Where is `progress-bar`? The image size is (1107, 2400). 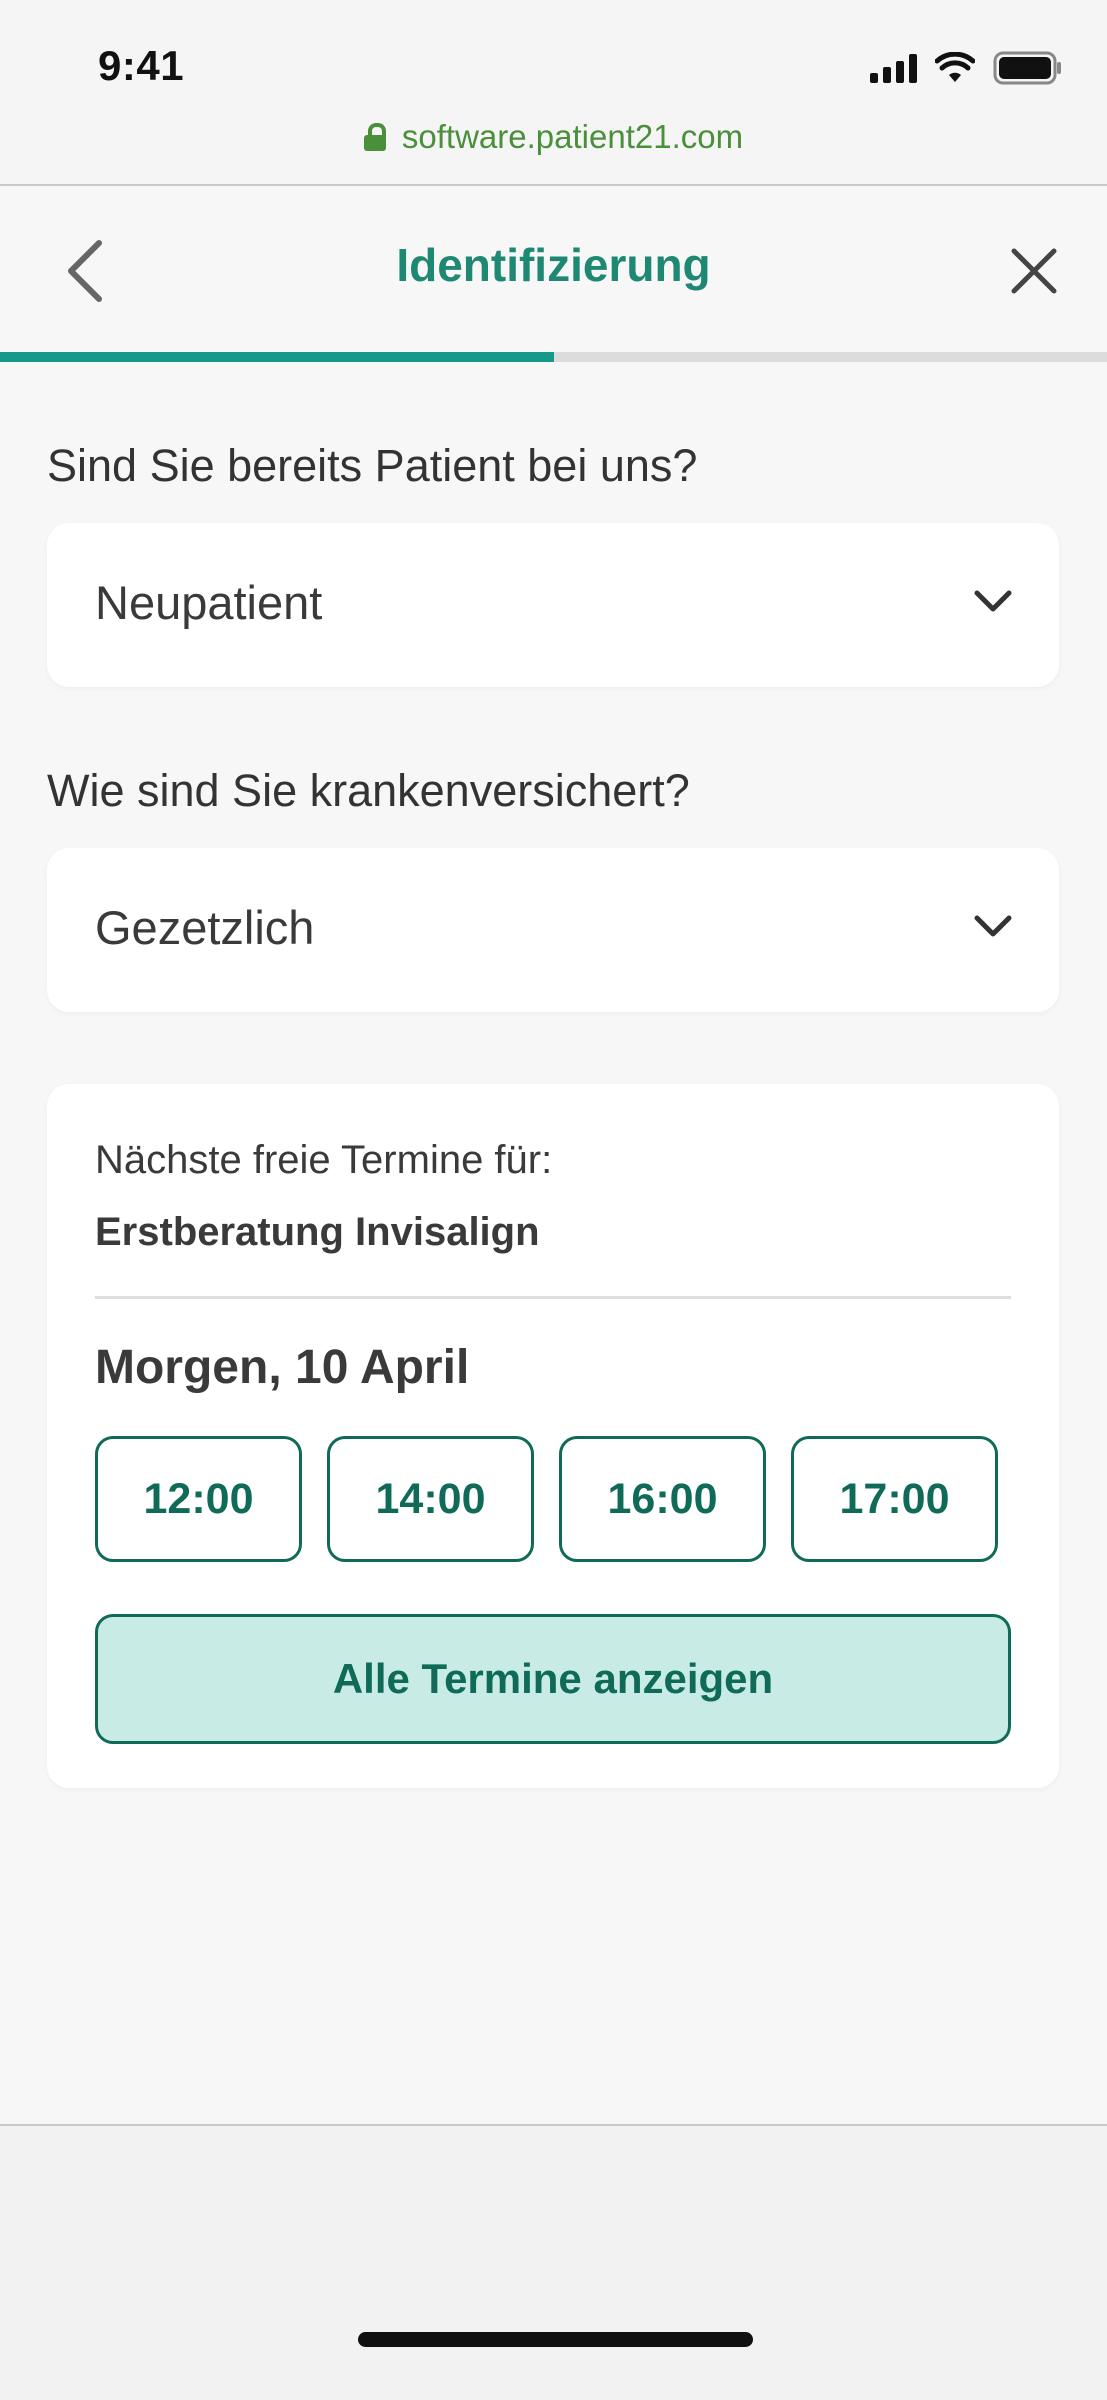 progress-bar is located at coordinates (553, 357).